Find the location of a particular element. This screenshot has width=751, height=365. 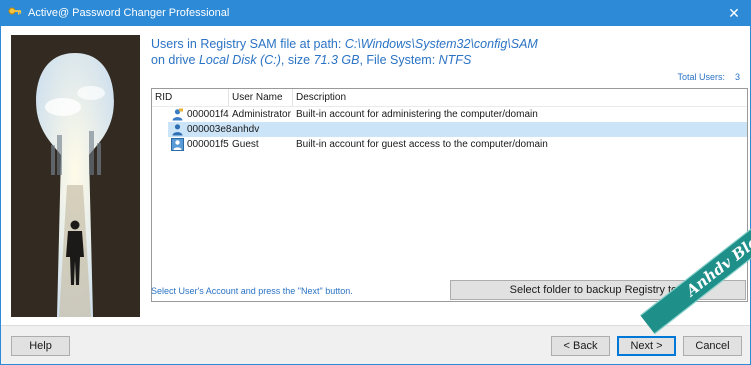

size-label: , size is located at coordinates (297, 60).